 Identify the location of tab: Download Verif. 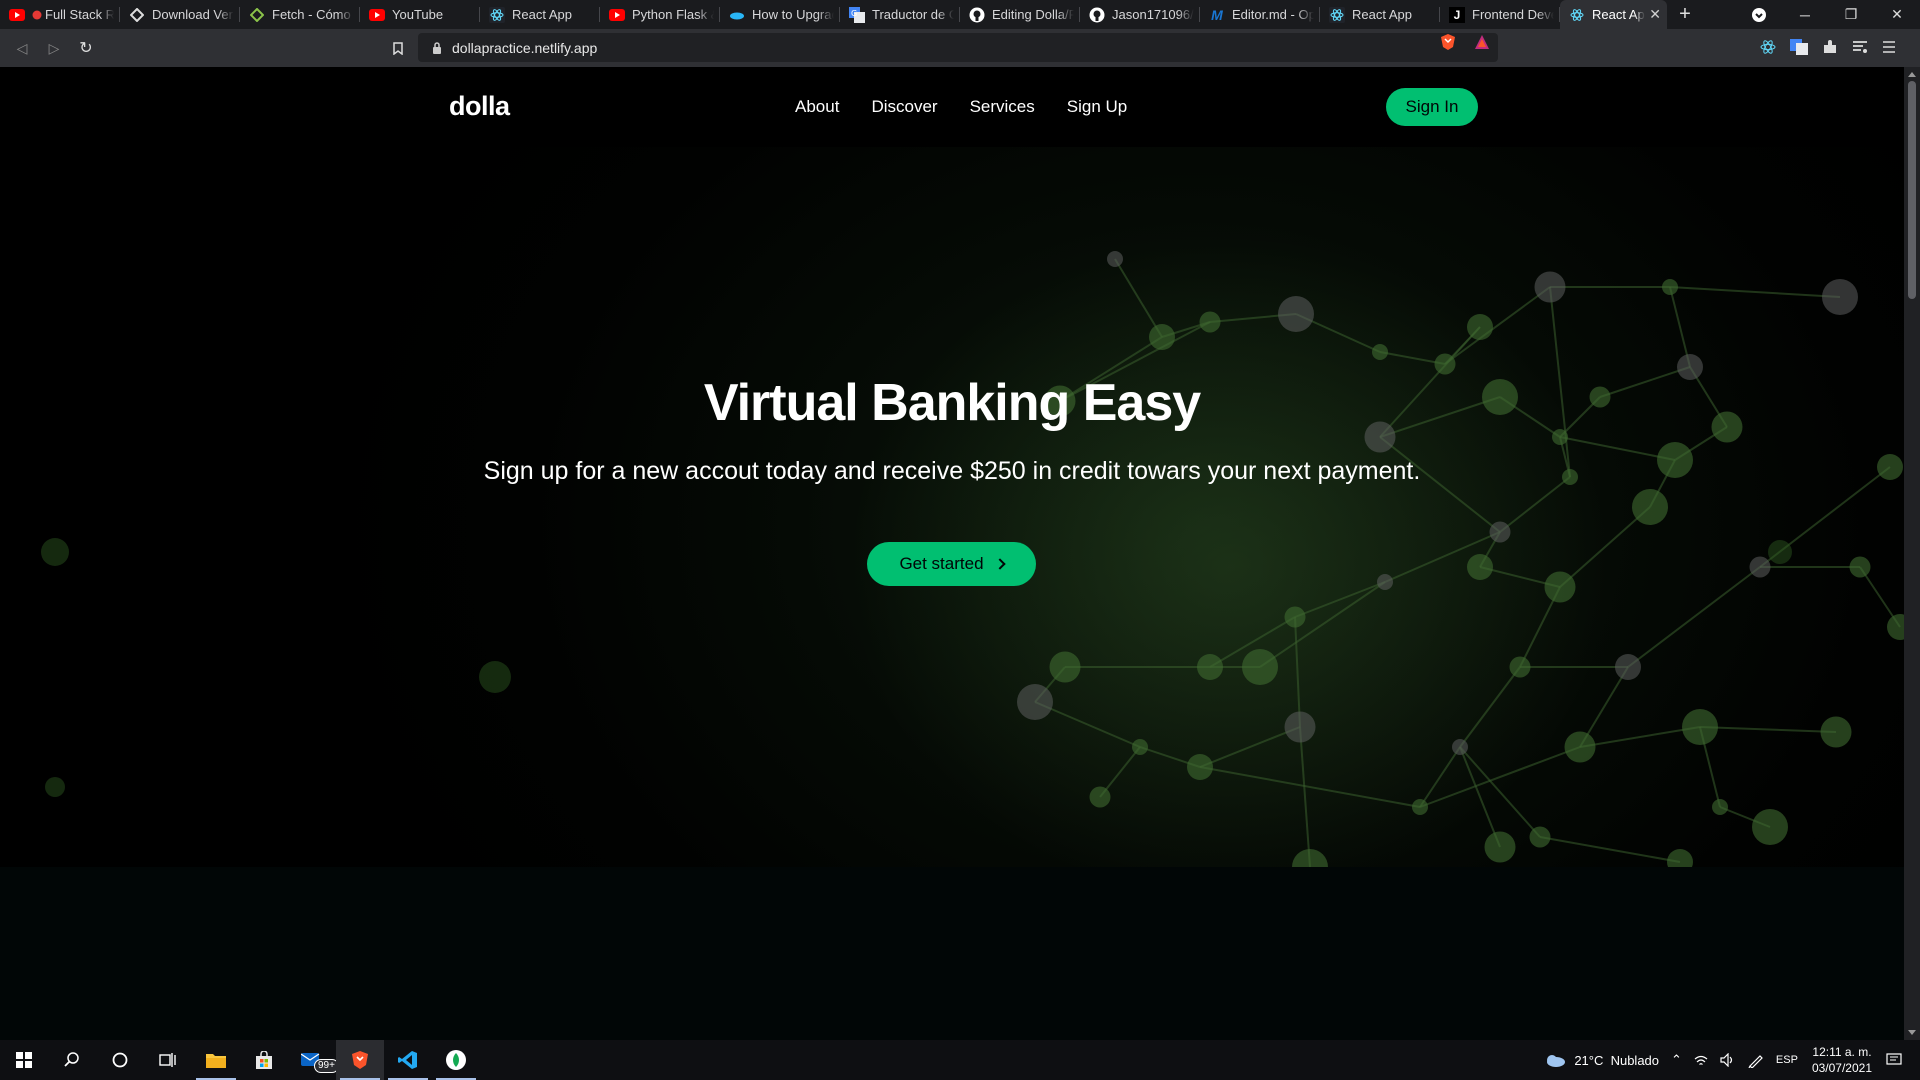
(180, 14).